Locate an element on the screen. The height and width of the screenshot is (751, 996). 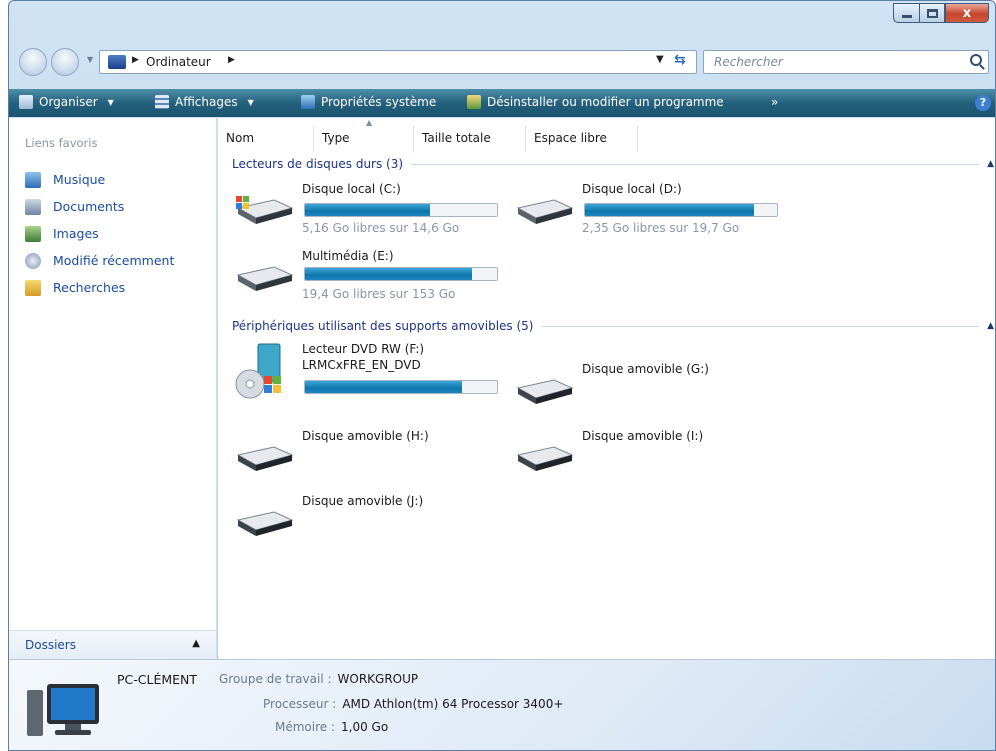
drive-name: Disque local (D:) is located at coordinates (632, 189).